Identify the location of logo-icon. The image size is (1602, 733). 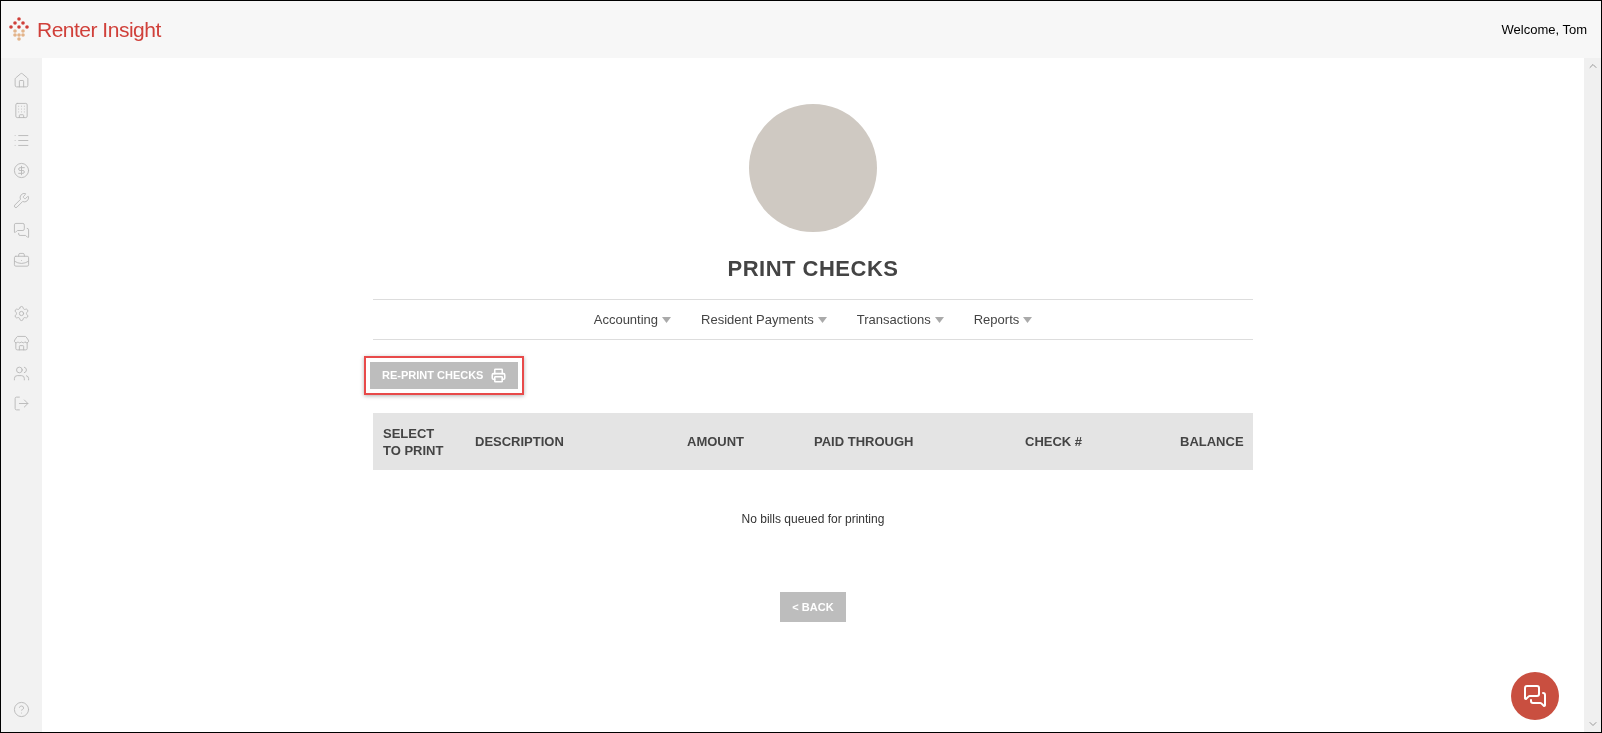
(20, 29).